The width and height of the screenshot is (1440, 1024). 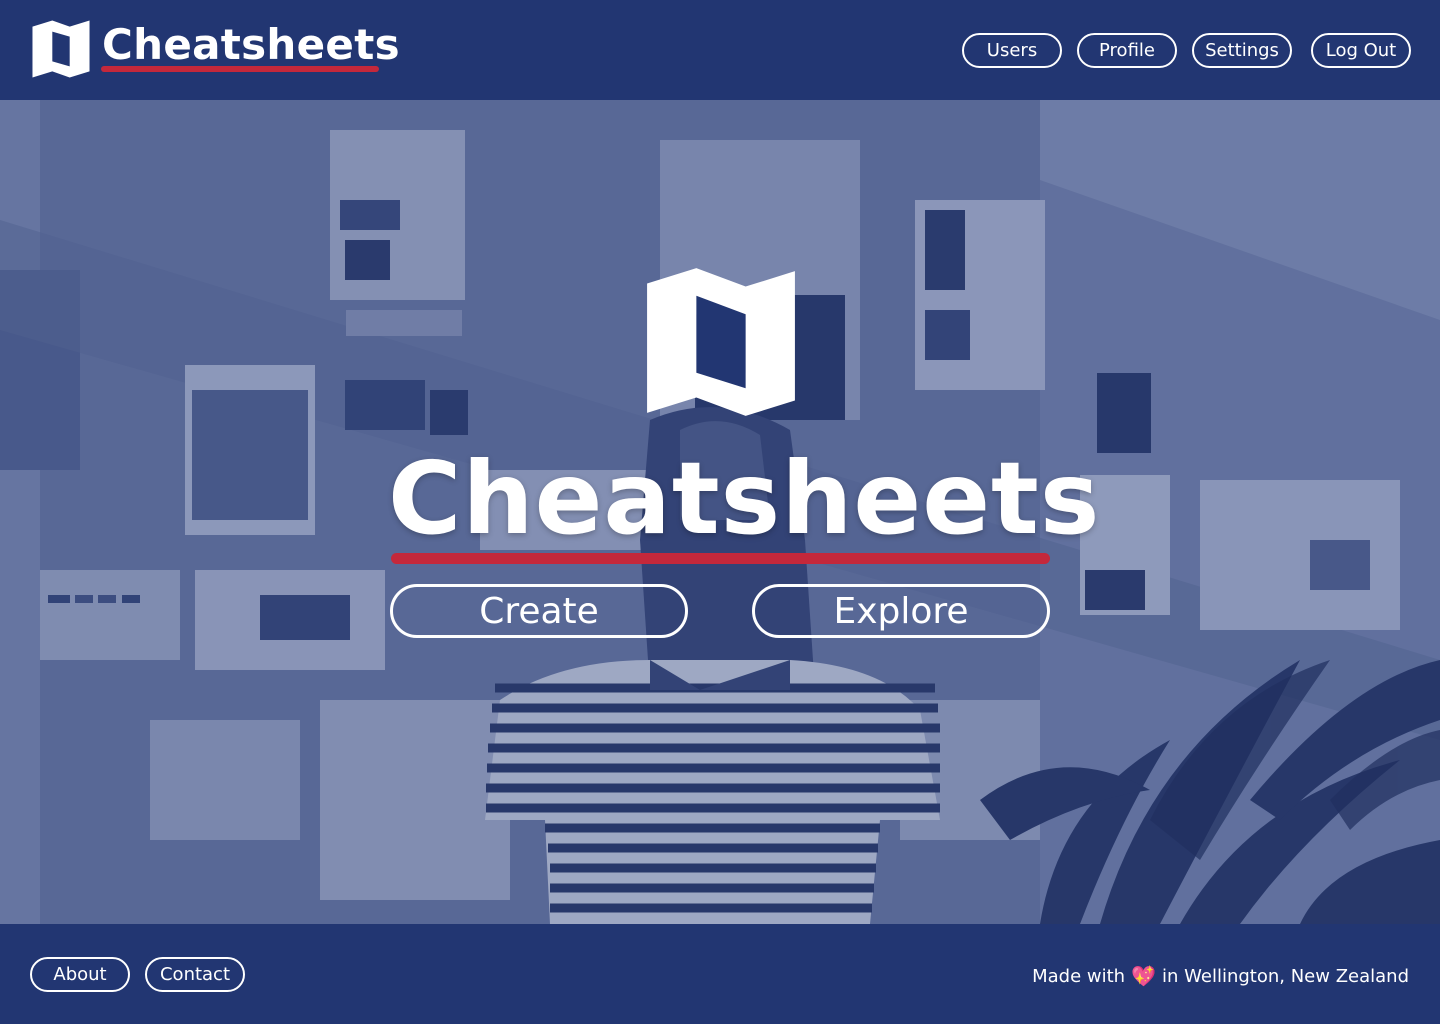 I want to click on brand: Cheatsheets, so click(x=215, y=49).